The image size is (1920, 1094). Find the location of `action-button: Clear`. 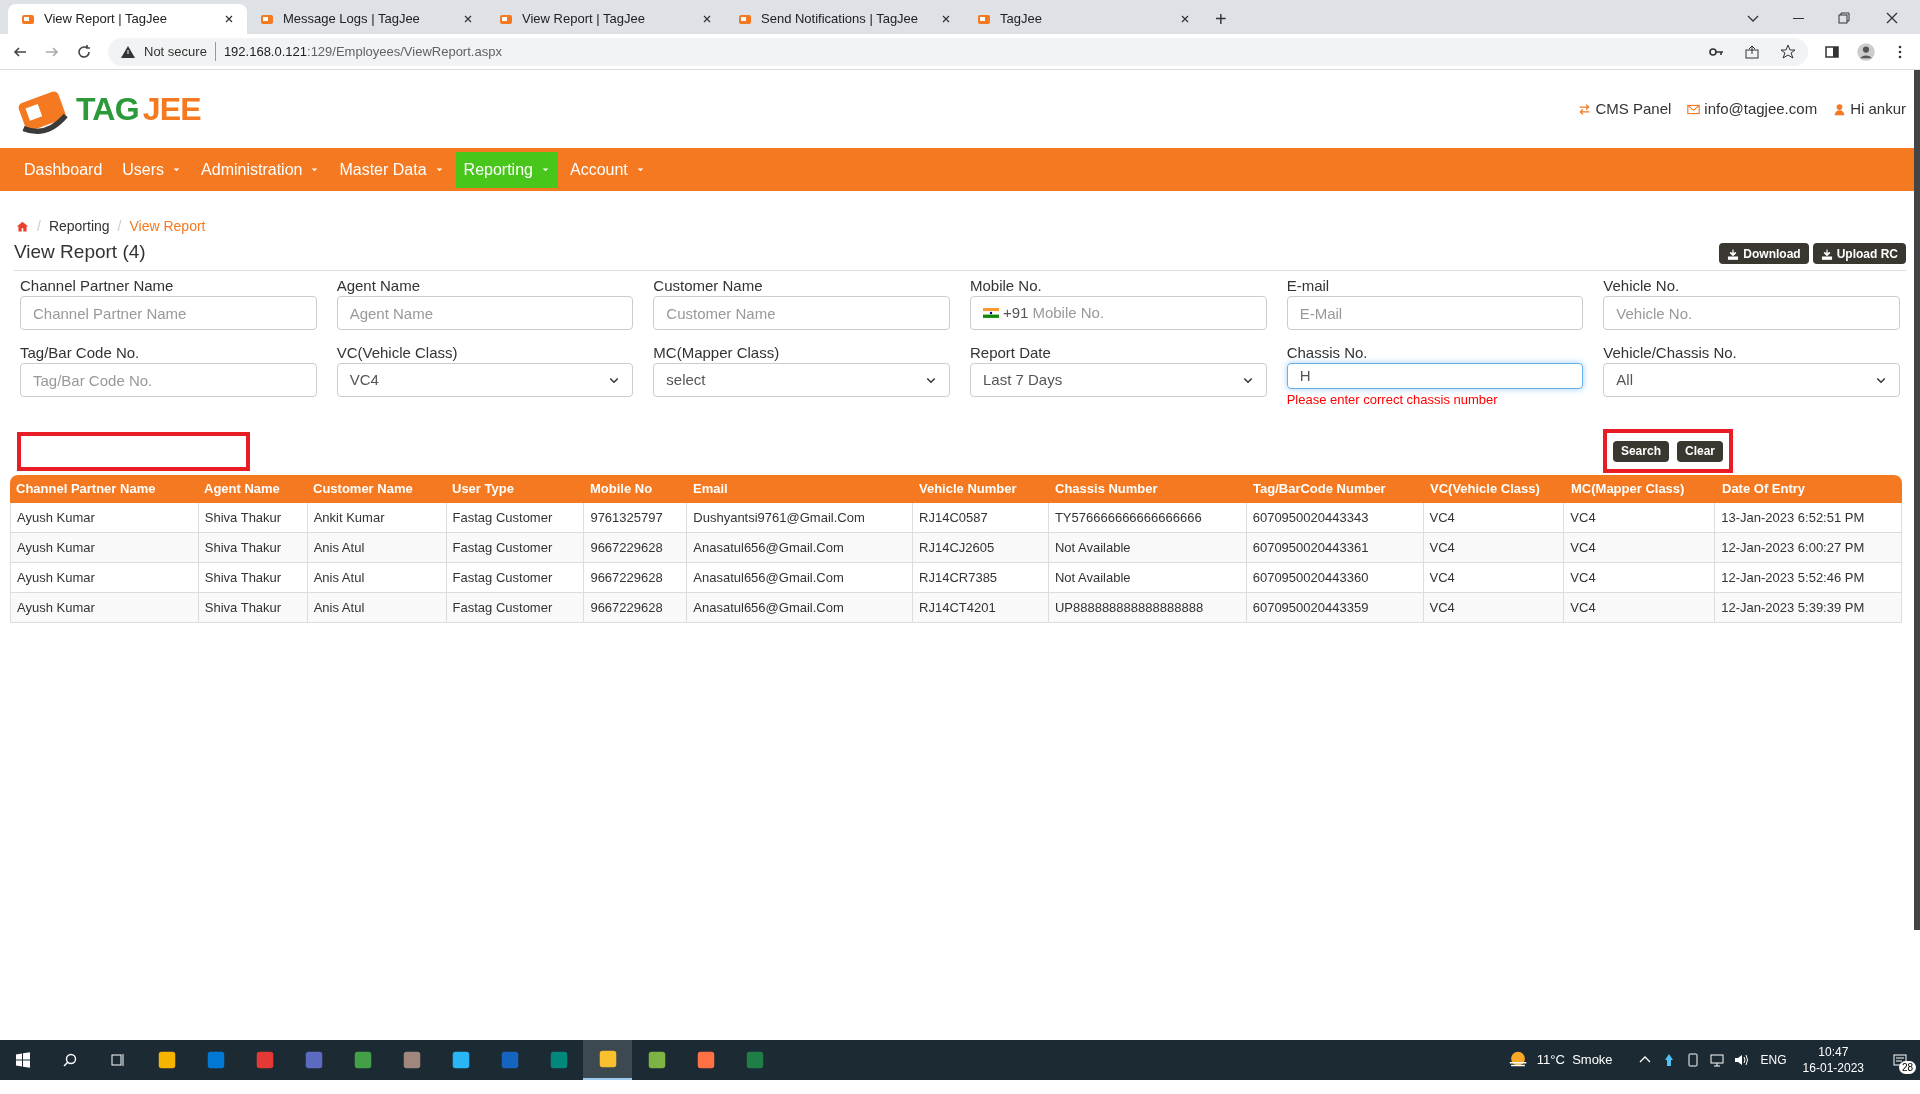

action-button: Clear is located at coordinates (1699, 451).